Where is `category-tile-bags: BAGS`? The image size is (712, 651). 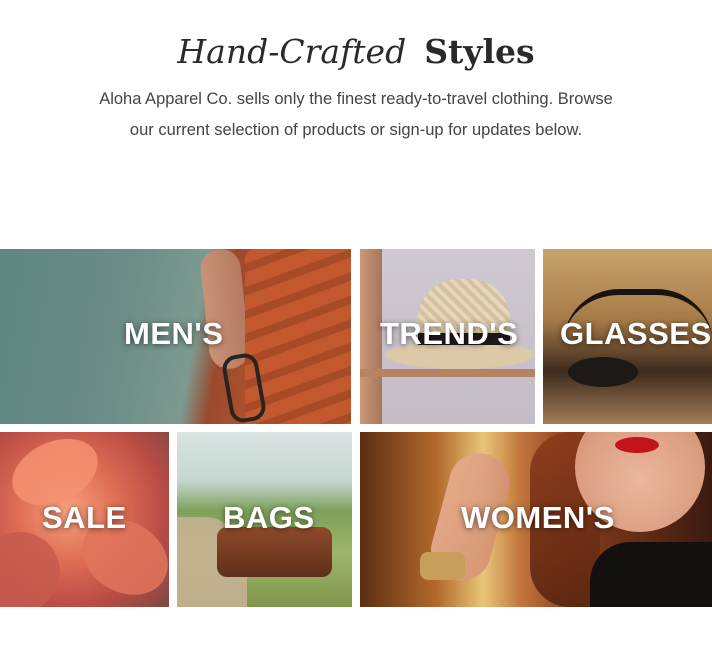 category-tile-bags: BAGS is located at coordinates (264, 519).